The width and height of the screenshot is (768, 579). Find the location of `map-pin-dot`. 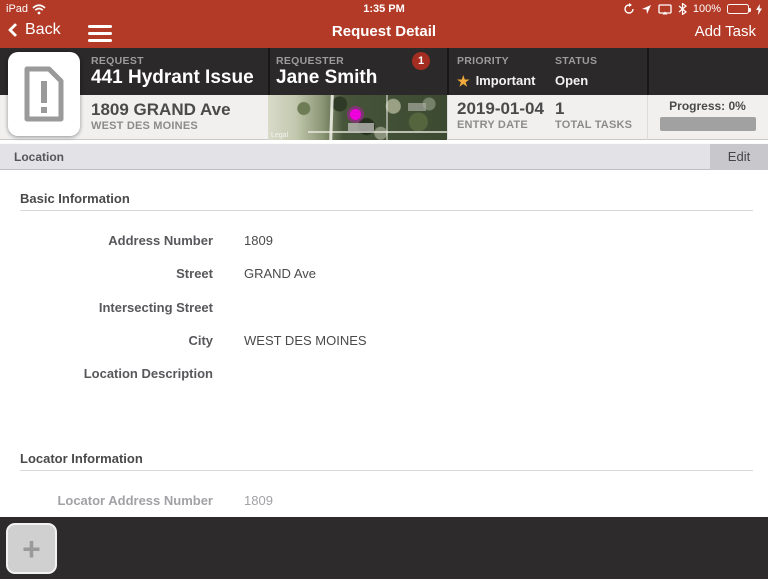

map-pin-dot is located at coordinates (355, 114).